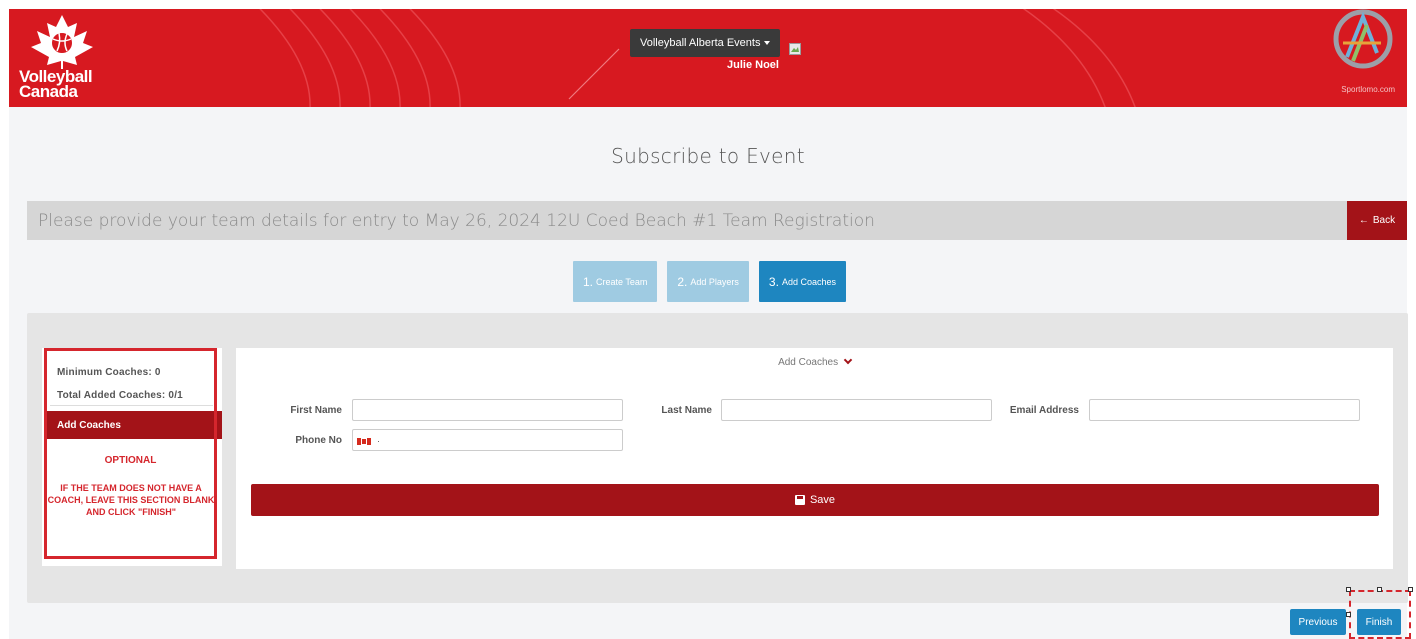  Describe the element at coordinates (753, 65) in the screenshot. I see `user-name: Julie Noel` at that location.